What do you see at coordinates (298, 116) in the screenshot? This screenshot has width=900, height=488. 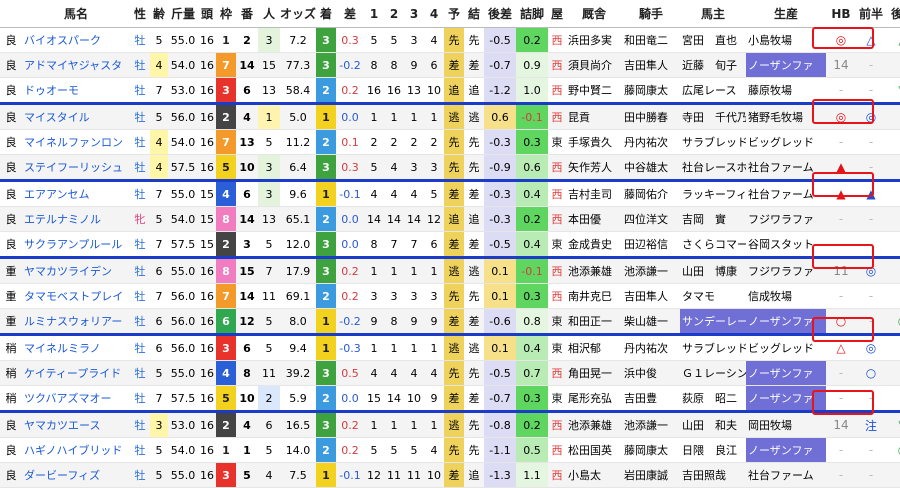 I see `odds-cell: 5.0` at bounding box center [298, 116].